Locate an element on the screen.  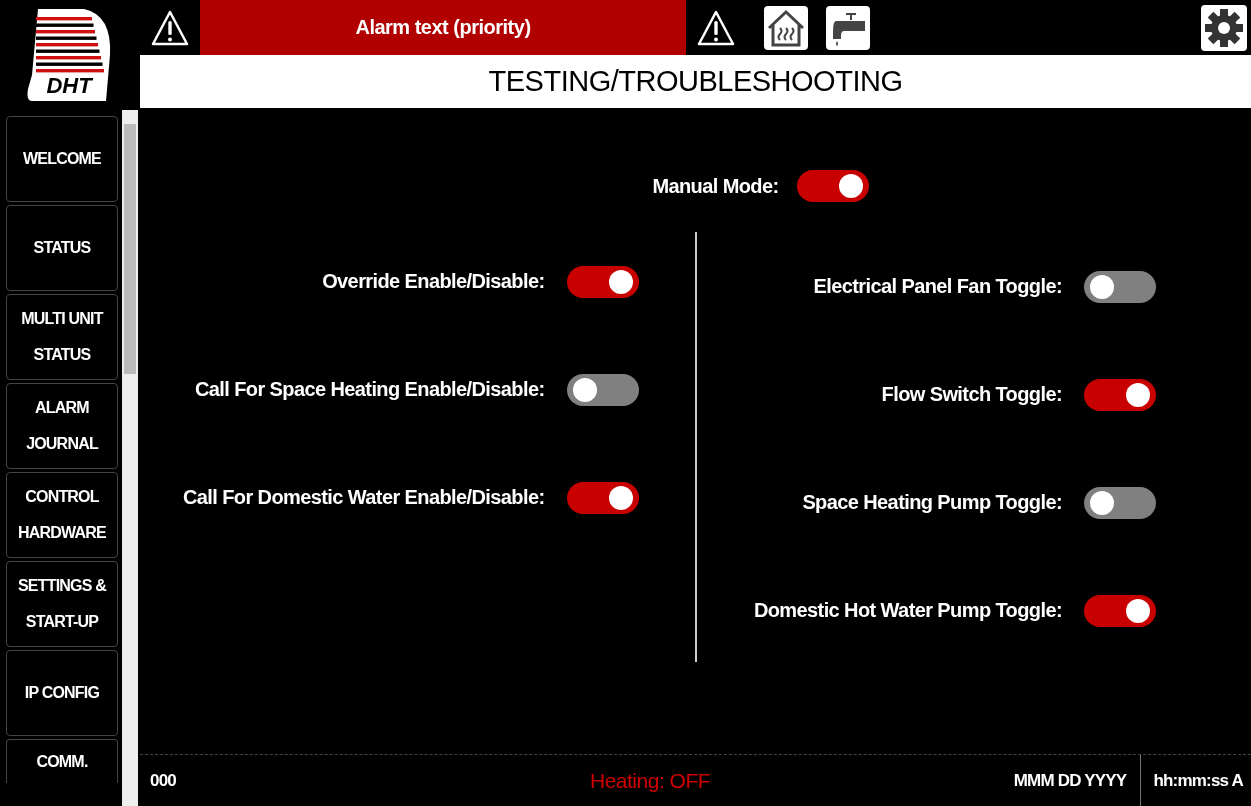
toggle-label: Override Enable/Disable: is located at coordinates (433, 281).